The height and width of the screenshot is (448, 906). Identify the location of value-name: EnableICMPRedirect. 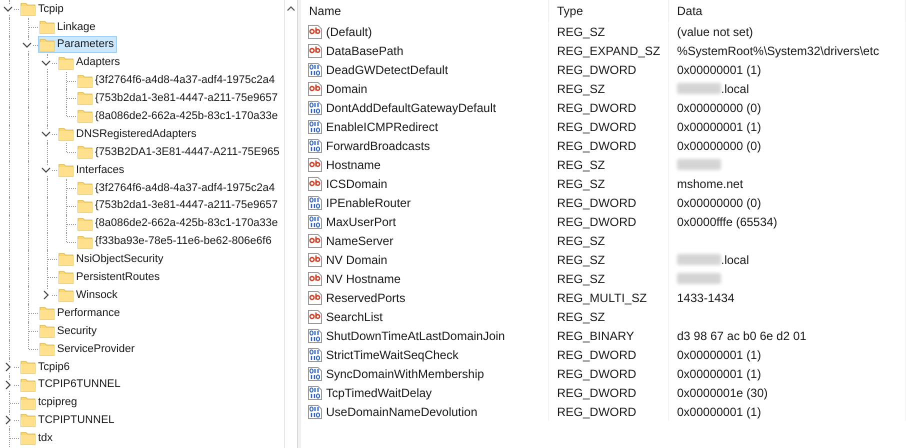
(382, 127).